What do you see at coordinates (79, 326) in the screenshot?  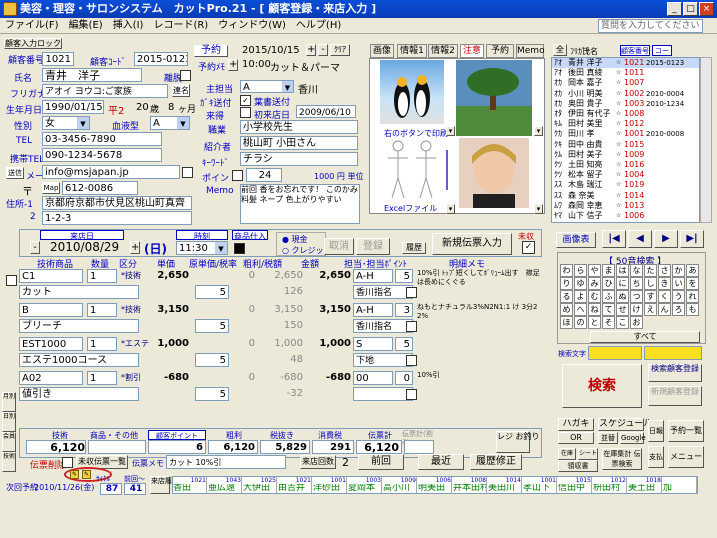 I see `slip-name-field: ブリーチ` at bounding box center [79, 326].